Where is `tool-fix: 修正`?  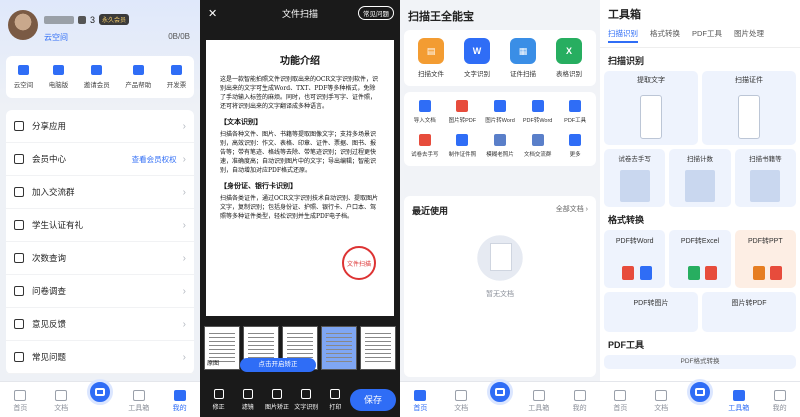 tool-fix: 修正 is located at coordinates (218, 400).